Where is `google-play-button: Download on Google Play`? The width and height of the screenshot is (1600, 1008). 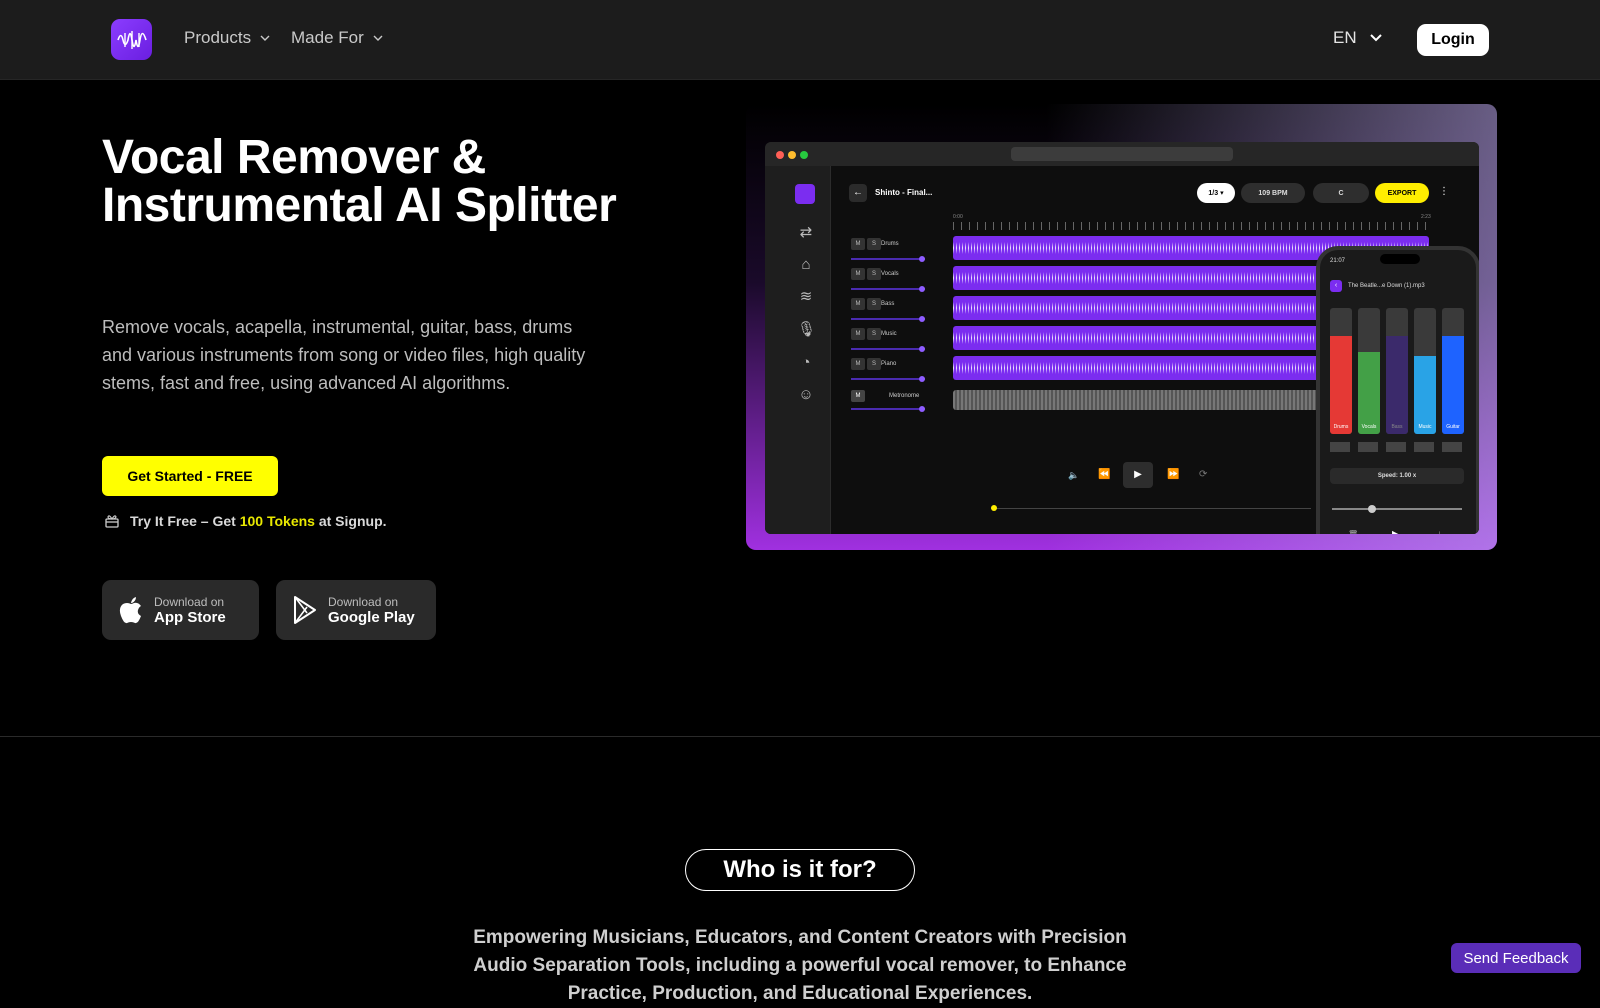 google-play-button: Download on Google Play is located at coordinates (356, 610).